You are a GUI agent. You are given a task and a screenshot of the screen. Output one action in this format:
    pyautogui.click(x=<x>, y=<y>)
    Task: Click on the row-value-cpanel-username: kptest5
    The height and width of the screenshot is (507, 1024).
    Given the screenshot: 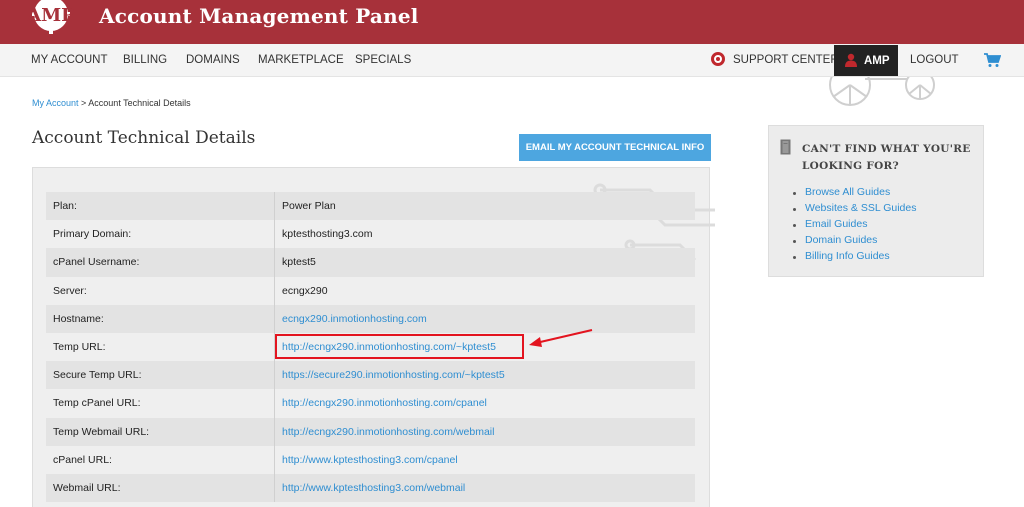 What is the action you would take?
    pyautogui.click(x=299, y=262)
    